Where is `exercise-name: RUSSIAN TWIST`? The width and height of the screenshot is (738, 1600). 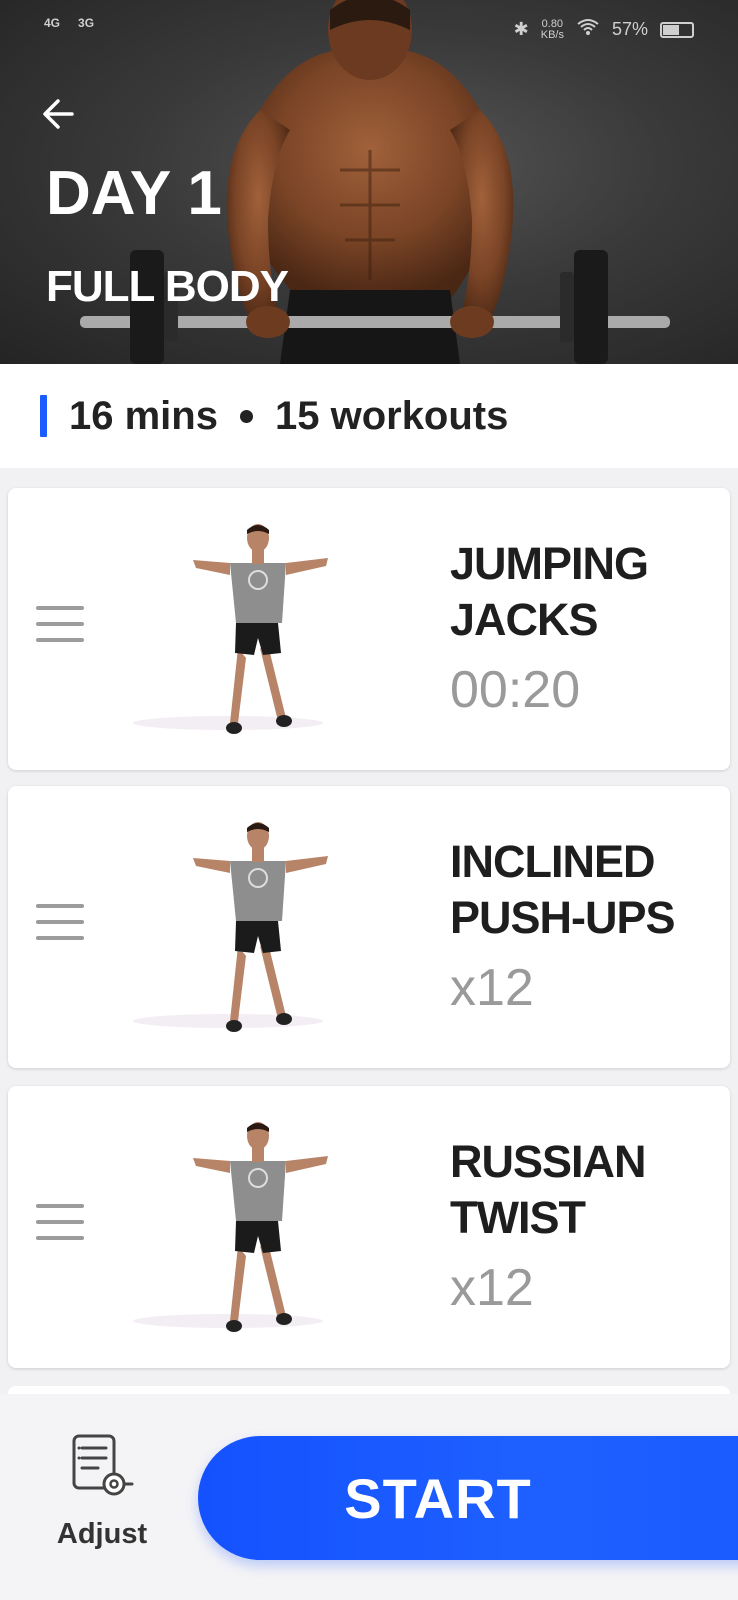
exercise-name: RUSSIAN TWIST is located at coordinates (548, 1189).